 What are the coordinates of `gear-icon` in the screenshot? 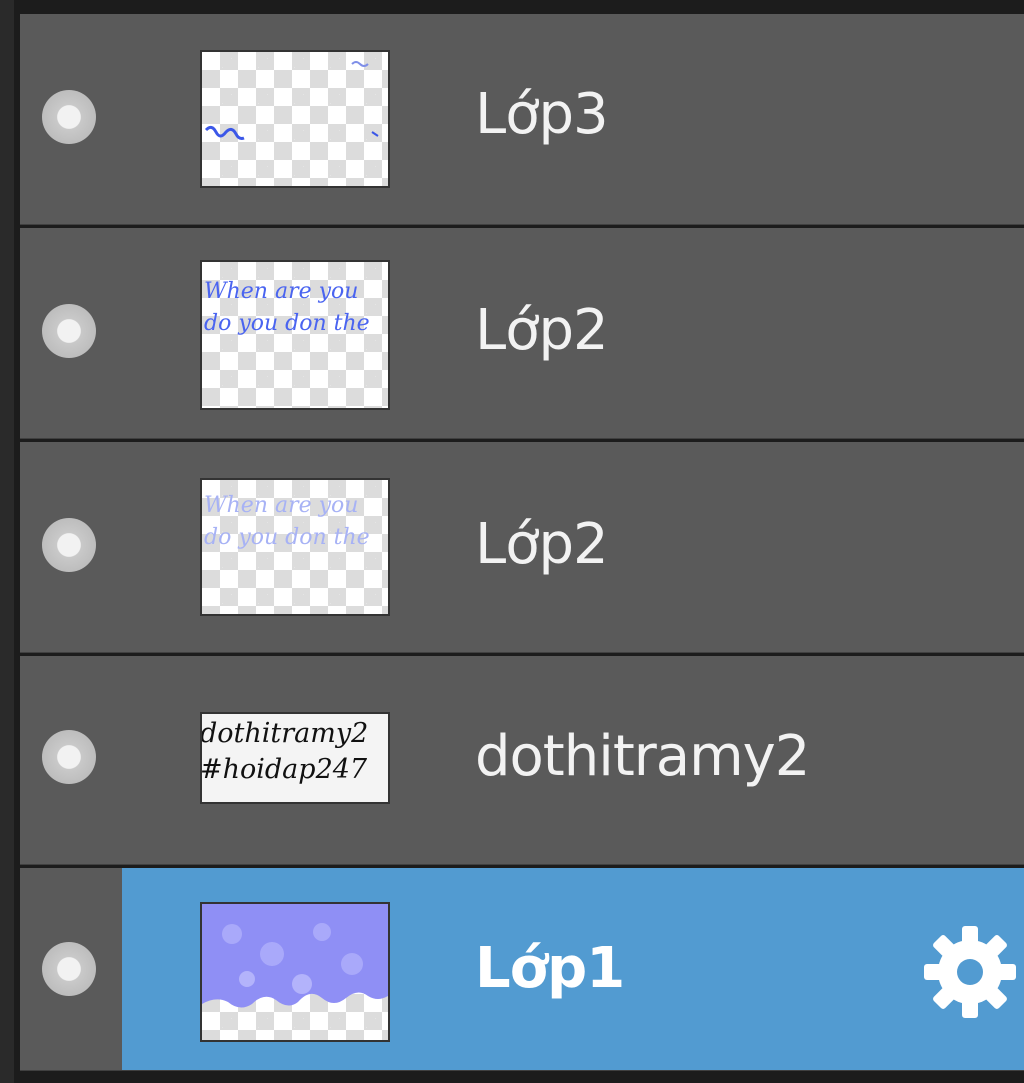 It's located at (970, 972).